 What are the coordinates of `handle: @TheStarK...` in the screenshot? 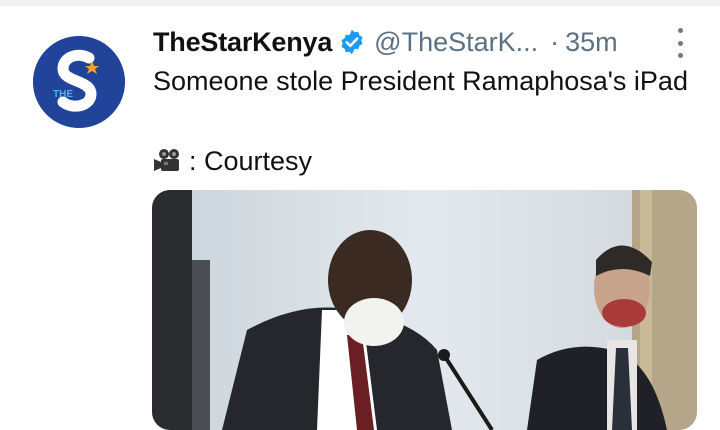 It's located at (456, 42).